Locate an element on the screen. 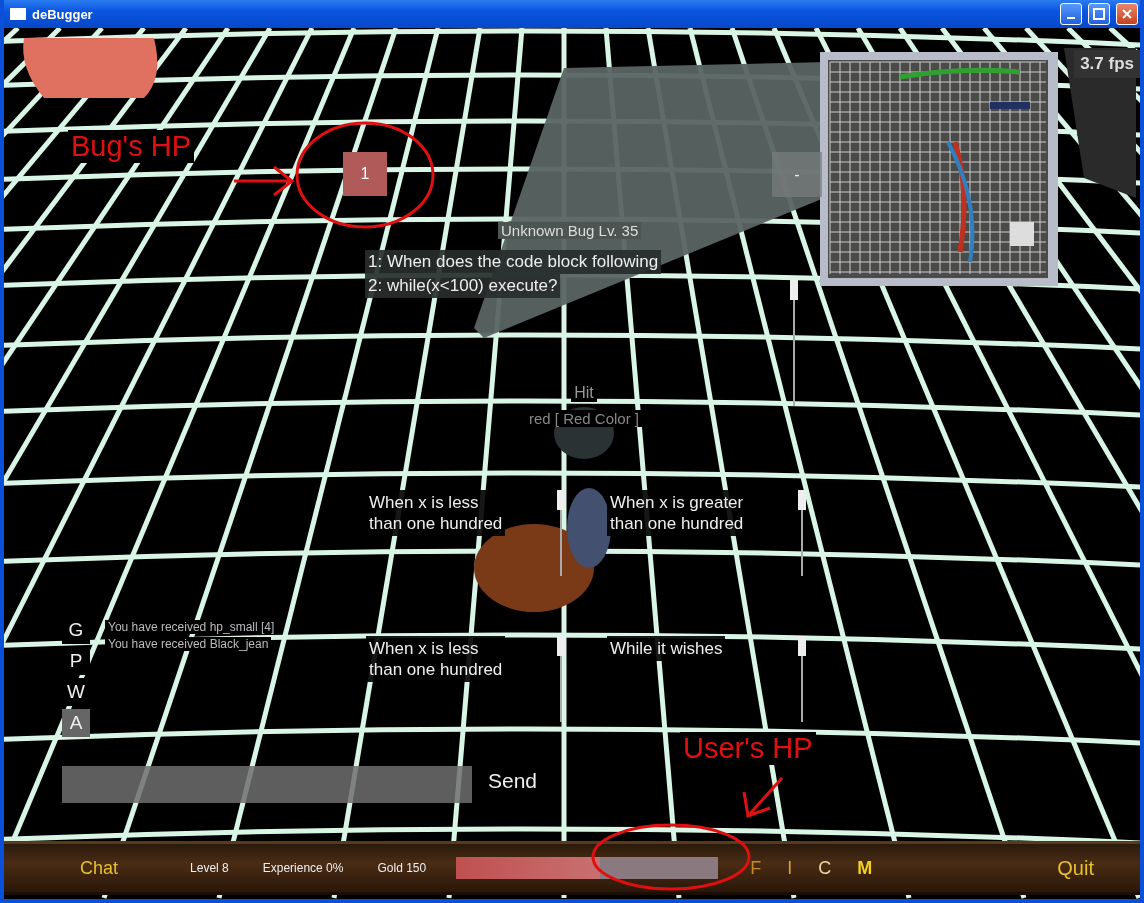 Image resolution: width=1144 pixels, height=903 pixels. annotation-text: Bug's HP is located at coordinates (131, 146).